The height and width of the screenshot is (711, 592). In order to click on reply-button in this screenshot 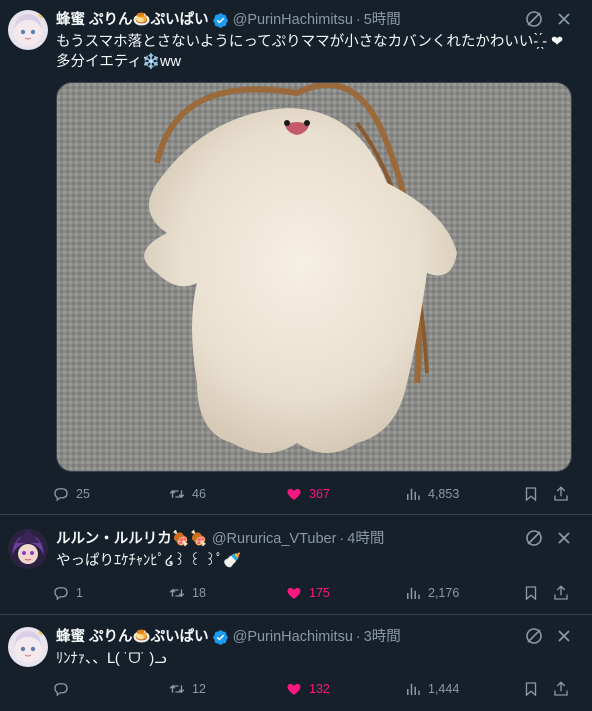, I will do `click(64, 689)`.